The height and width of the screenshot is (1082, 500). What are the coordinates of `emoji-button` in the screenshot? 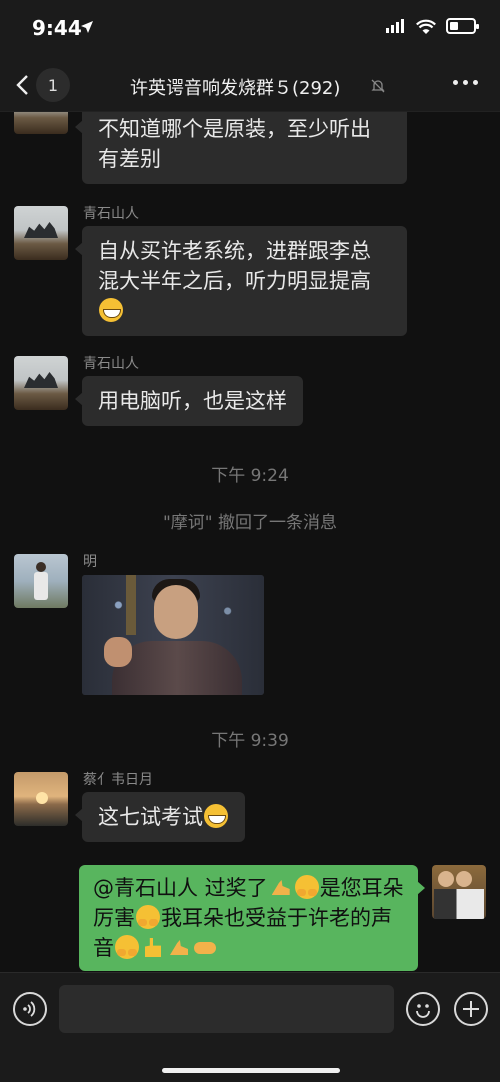 It's located at (423, 1009).